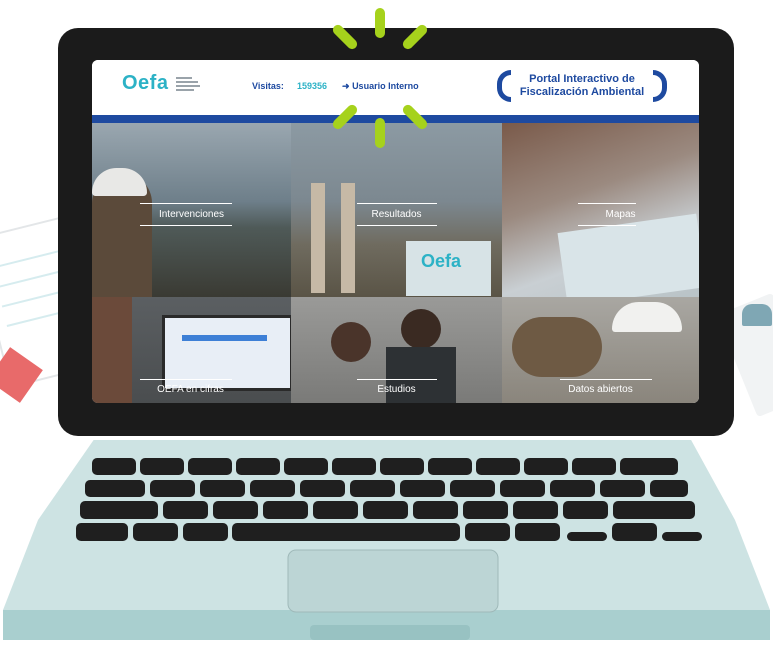 The image size is (773, 645). Describe the element at coordinates (396, 389) in the screenshot. I see `tile-label: Estudios` at that location.